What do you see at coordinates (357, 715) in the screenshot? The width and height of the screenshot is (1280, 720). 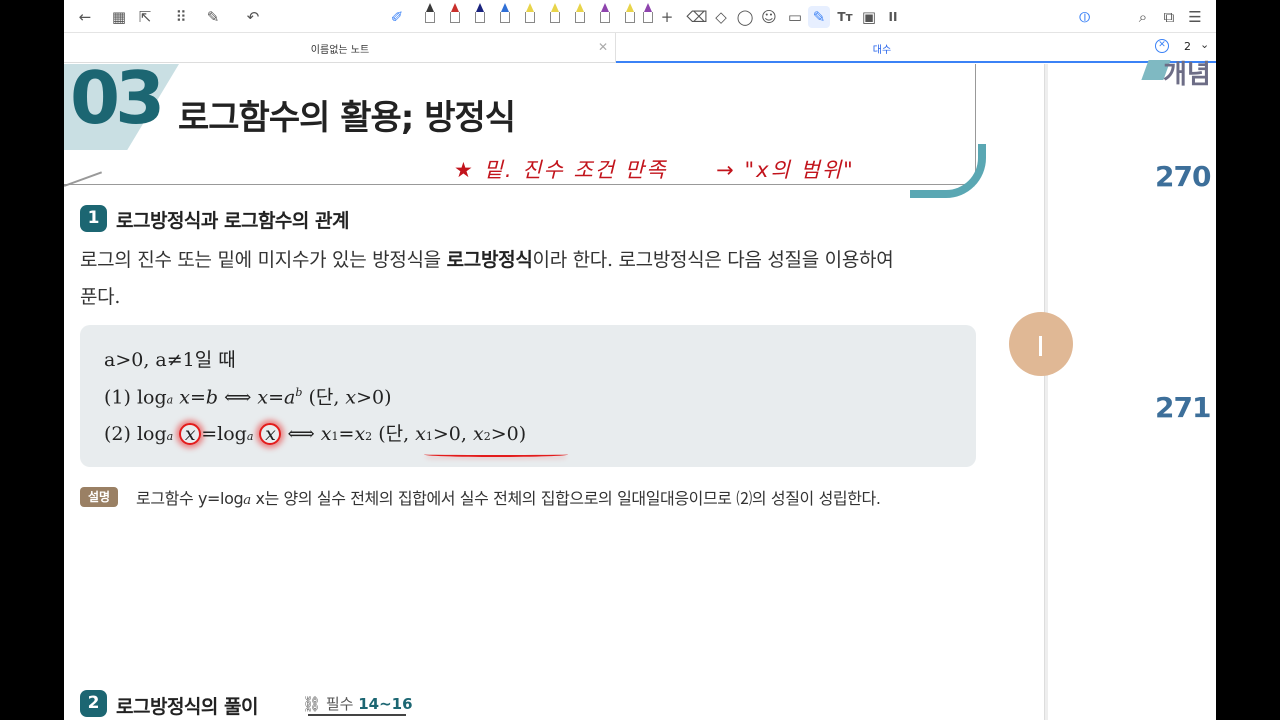 I see `link-underline` at bounding box center [357, 715].